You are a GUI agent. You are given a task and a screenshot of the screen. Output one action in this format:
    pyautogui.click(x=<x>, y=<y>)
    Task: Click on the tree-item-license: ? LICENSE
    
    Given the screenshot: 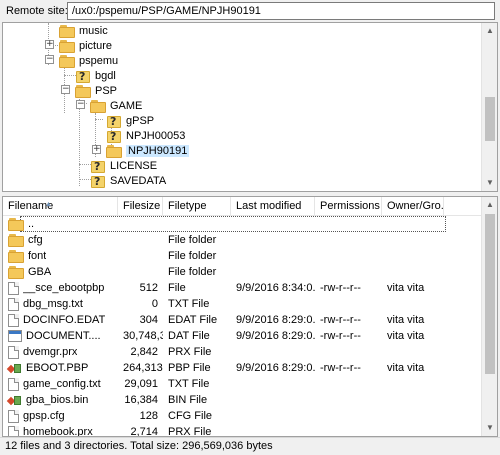 What is the action you would take?
    pyautogui.click(x=123, y=166)
    